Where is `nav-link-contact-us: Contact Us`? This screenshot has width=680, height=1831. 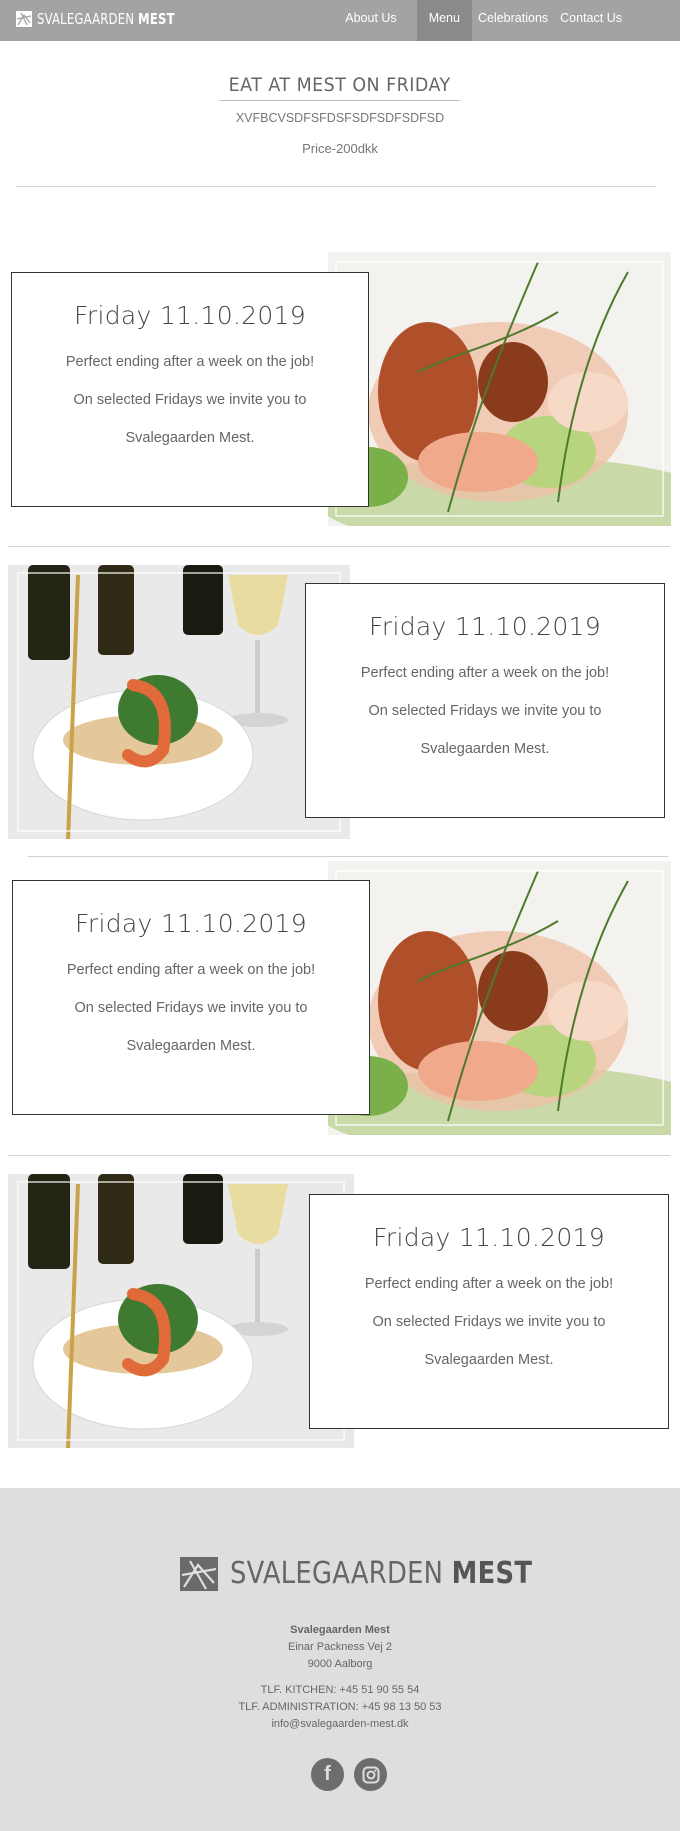 nav-link-contact-us: Contact Us is located at coordinates (617, 20).